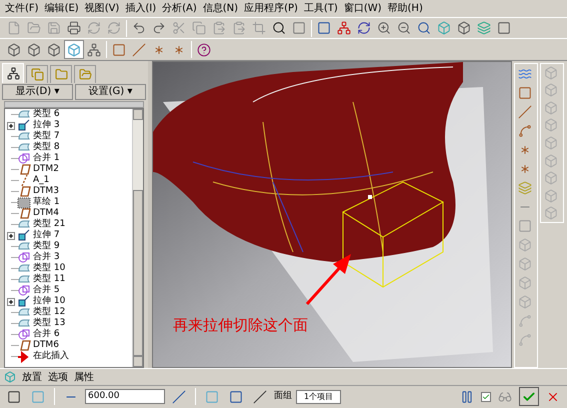 This screenshot has width=567, height=408. What do you see at coordinates (221, 8) in the screenshot?
I see `menu-item: 信息(N)` at bounding box center [221, 8].